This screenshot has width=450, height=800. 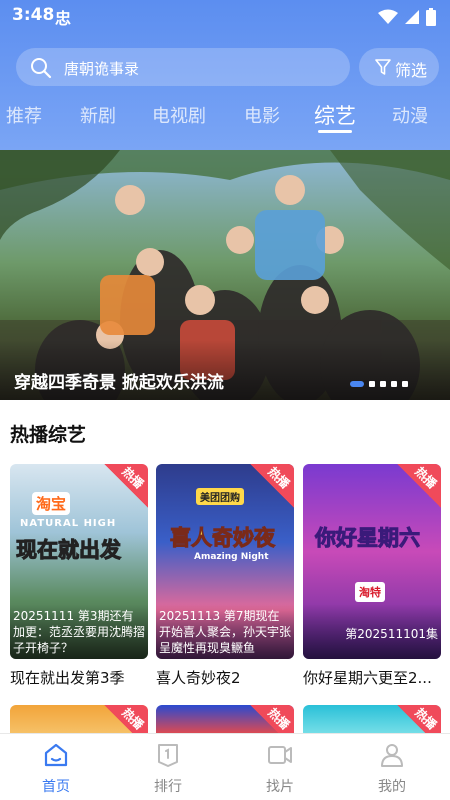 What do you see at coordinates (51, 503) in the screenshot?
I see `card-logo-brand: 淘宝` at bounding box center [51, 503].